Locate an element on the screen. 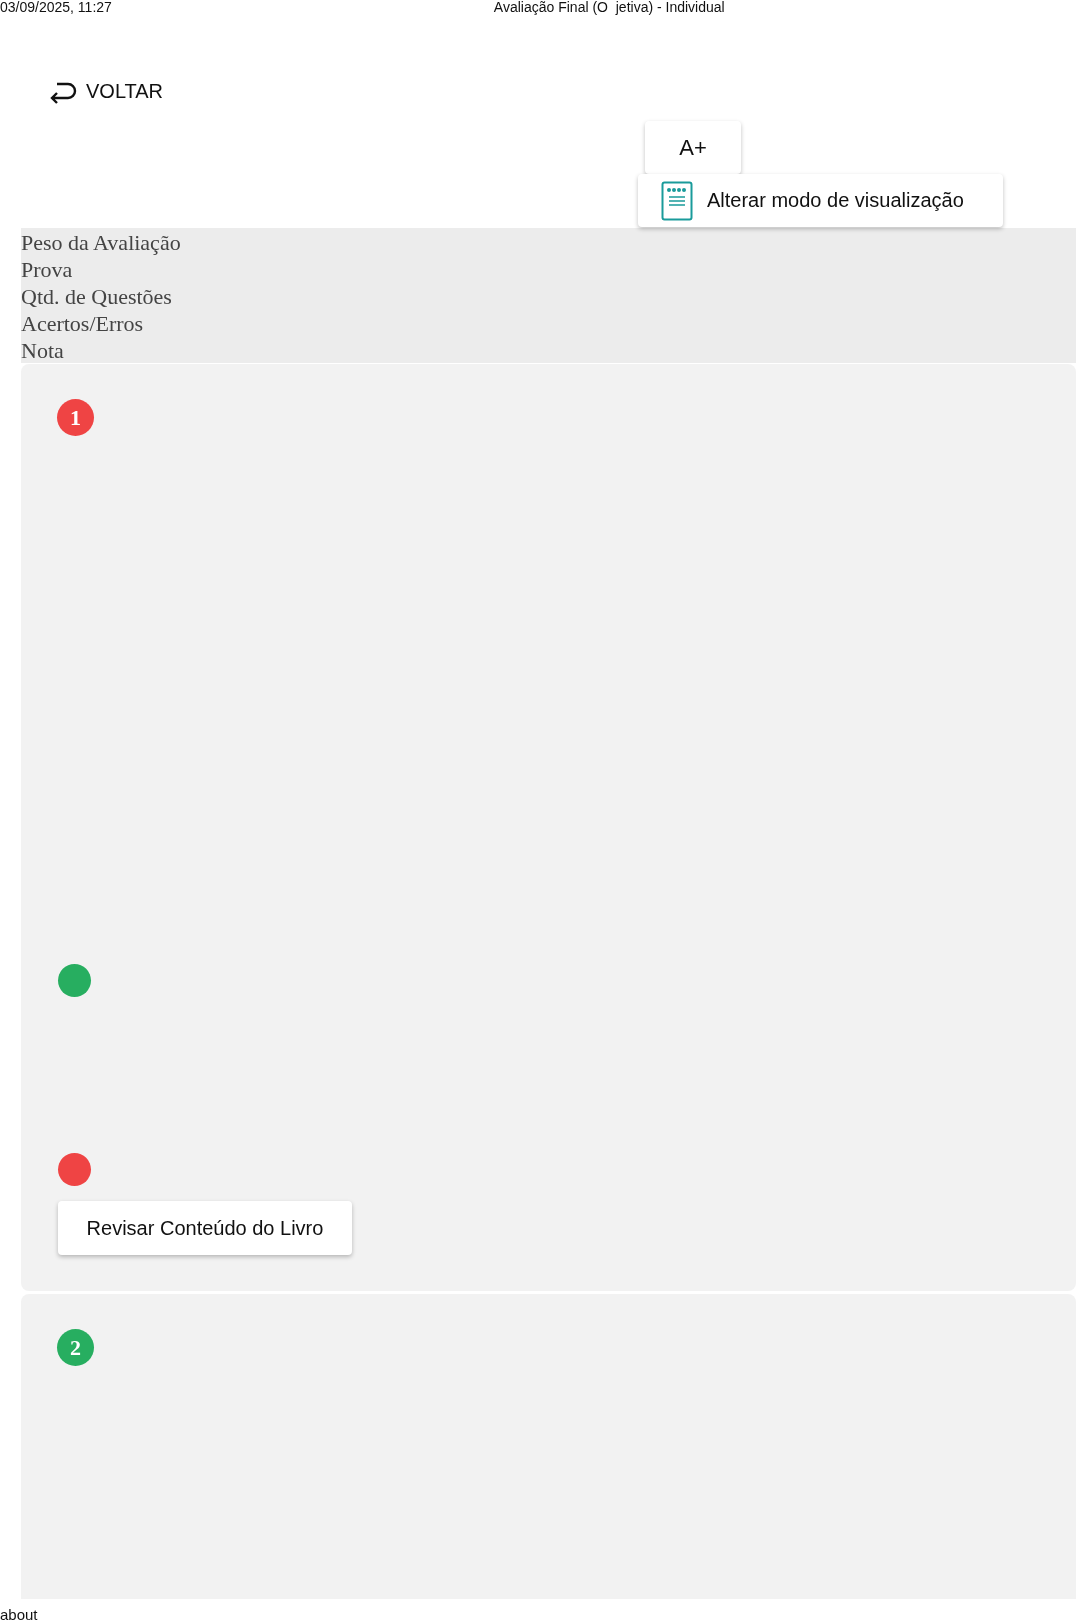  print-footer: about is located at coordinates (538, 1613).